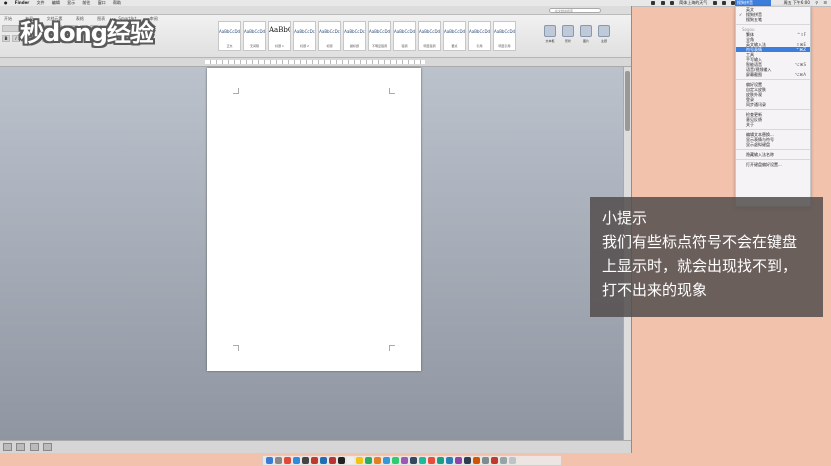 The image size is (831, 466). I want to click on draft-view-icon, so click(7, 447).